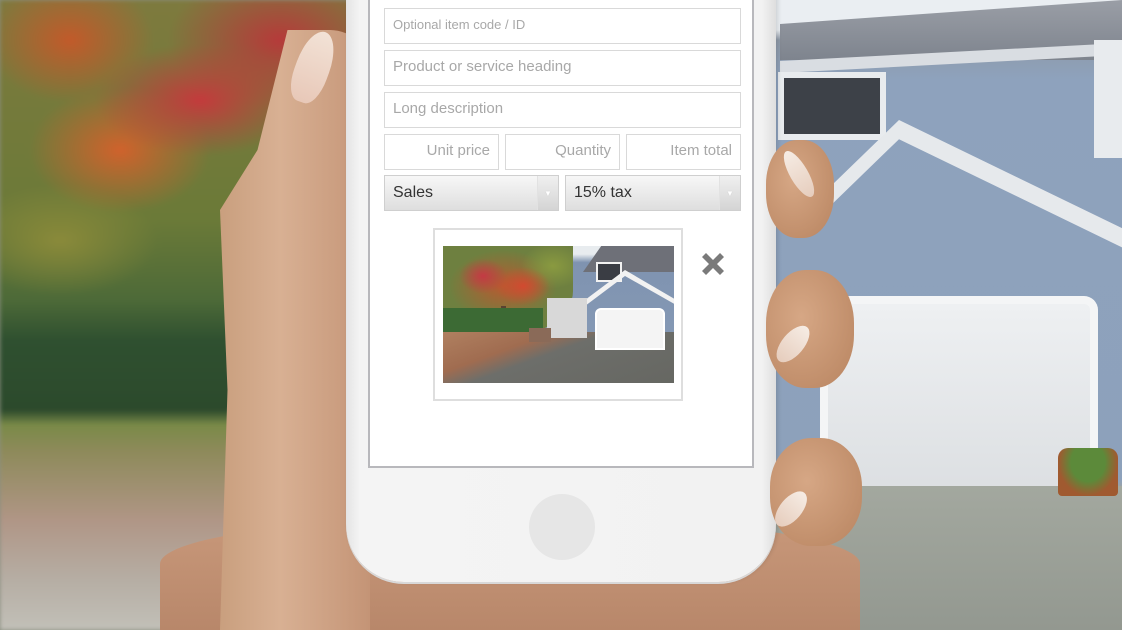  Describe the element at coordinates (562, 527) in the screenshot. I see `home-button` at that location.